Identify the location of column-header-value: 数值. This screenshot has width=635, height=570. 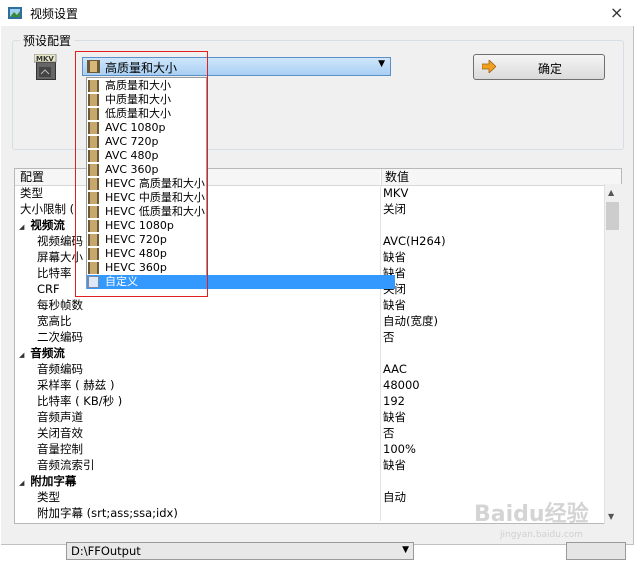
(501, 177).